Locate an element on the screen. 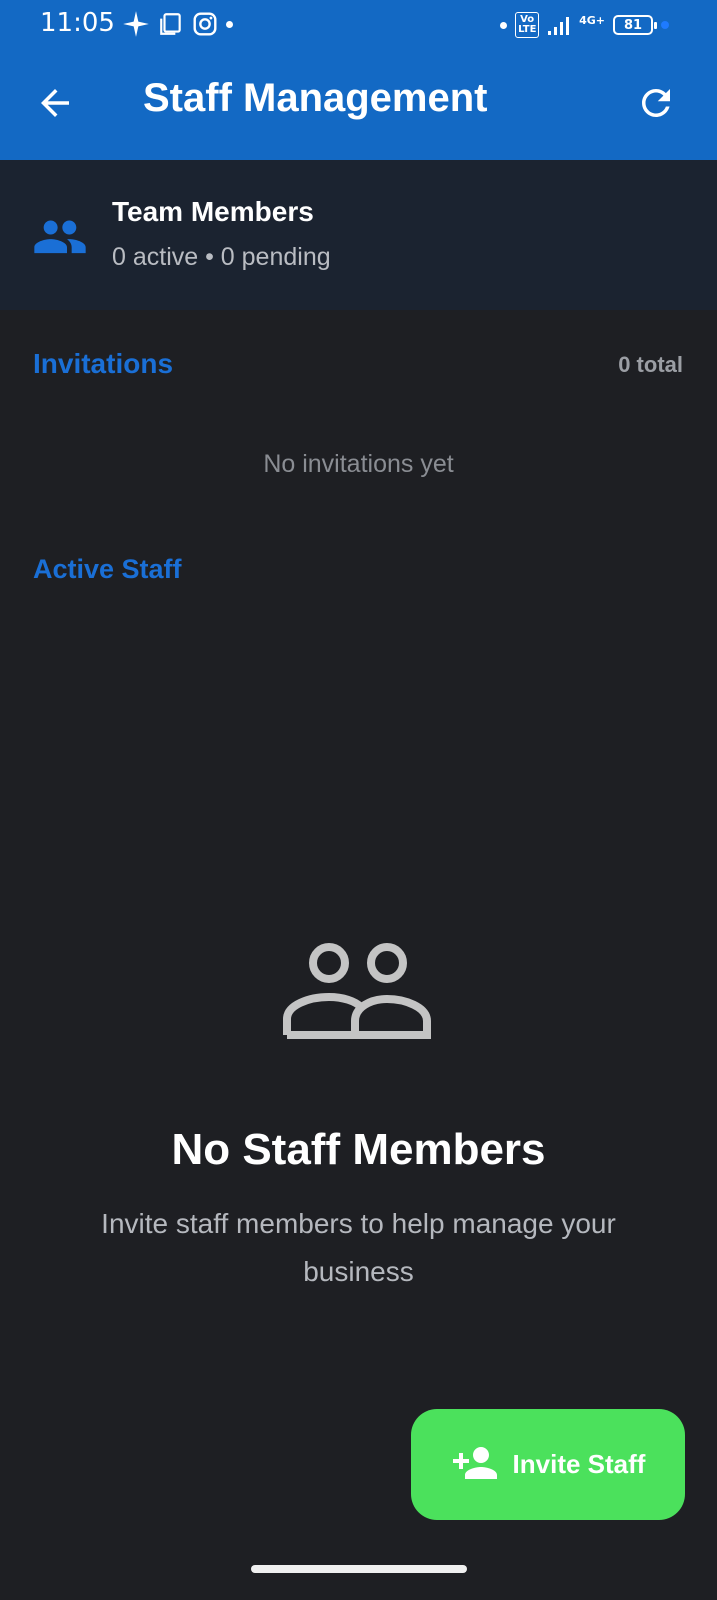 Image resolution: width=717 pixels, height=1600 pixels. team-summary-card is located at coordinates (358, 235).